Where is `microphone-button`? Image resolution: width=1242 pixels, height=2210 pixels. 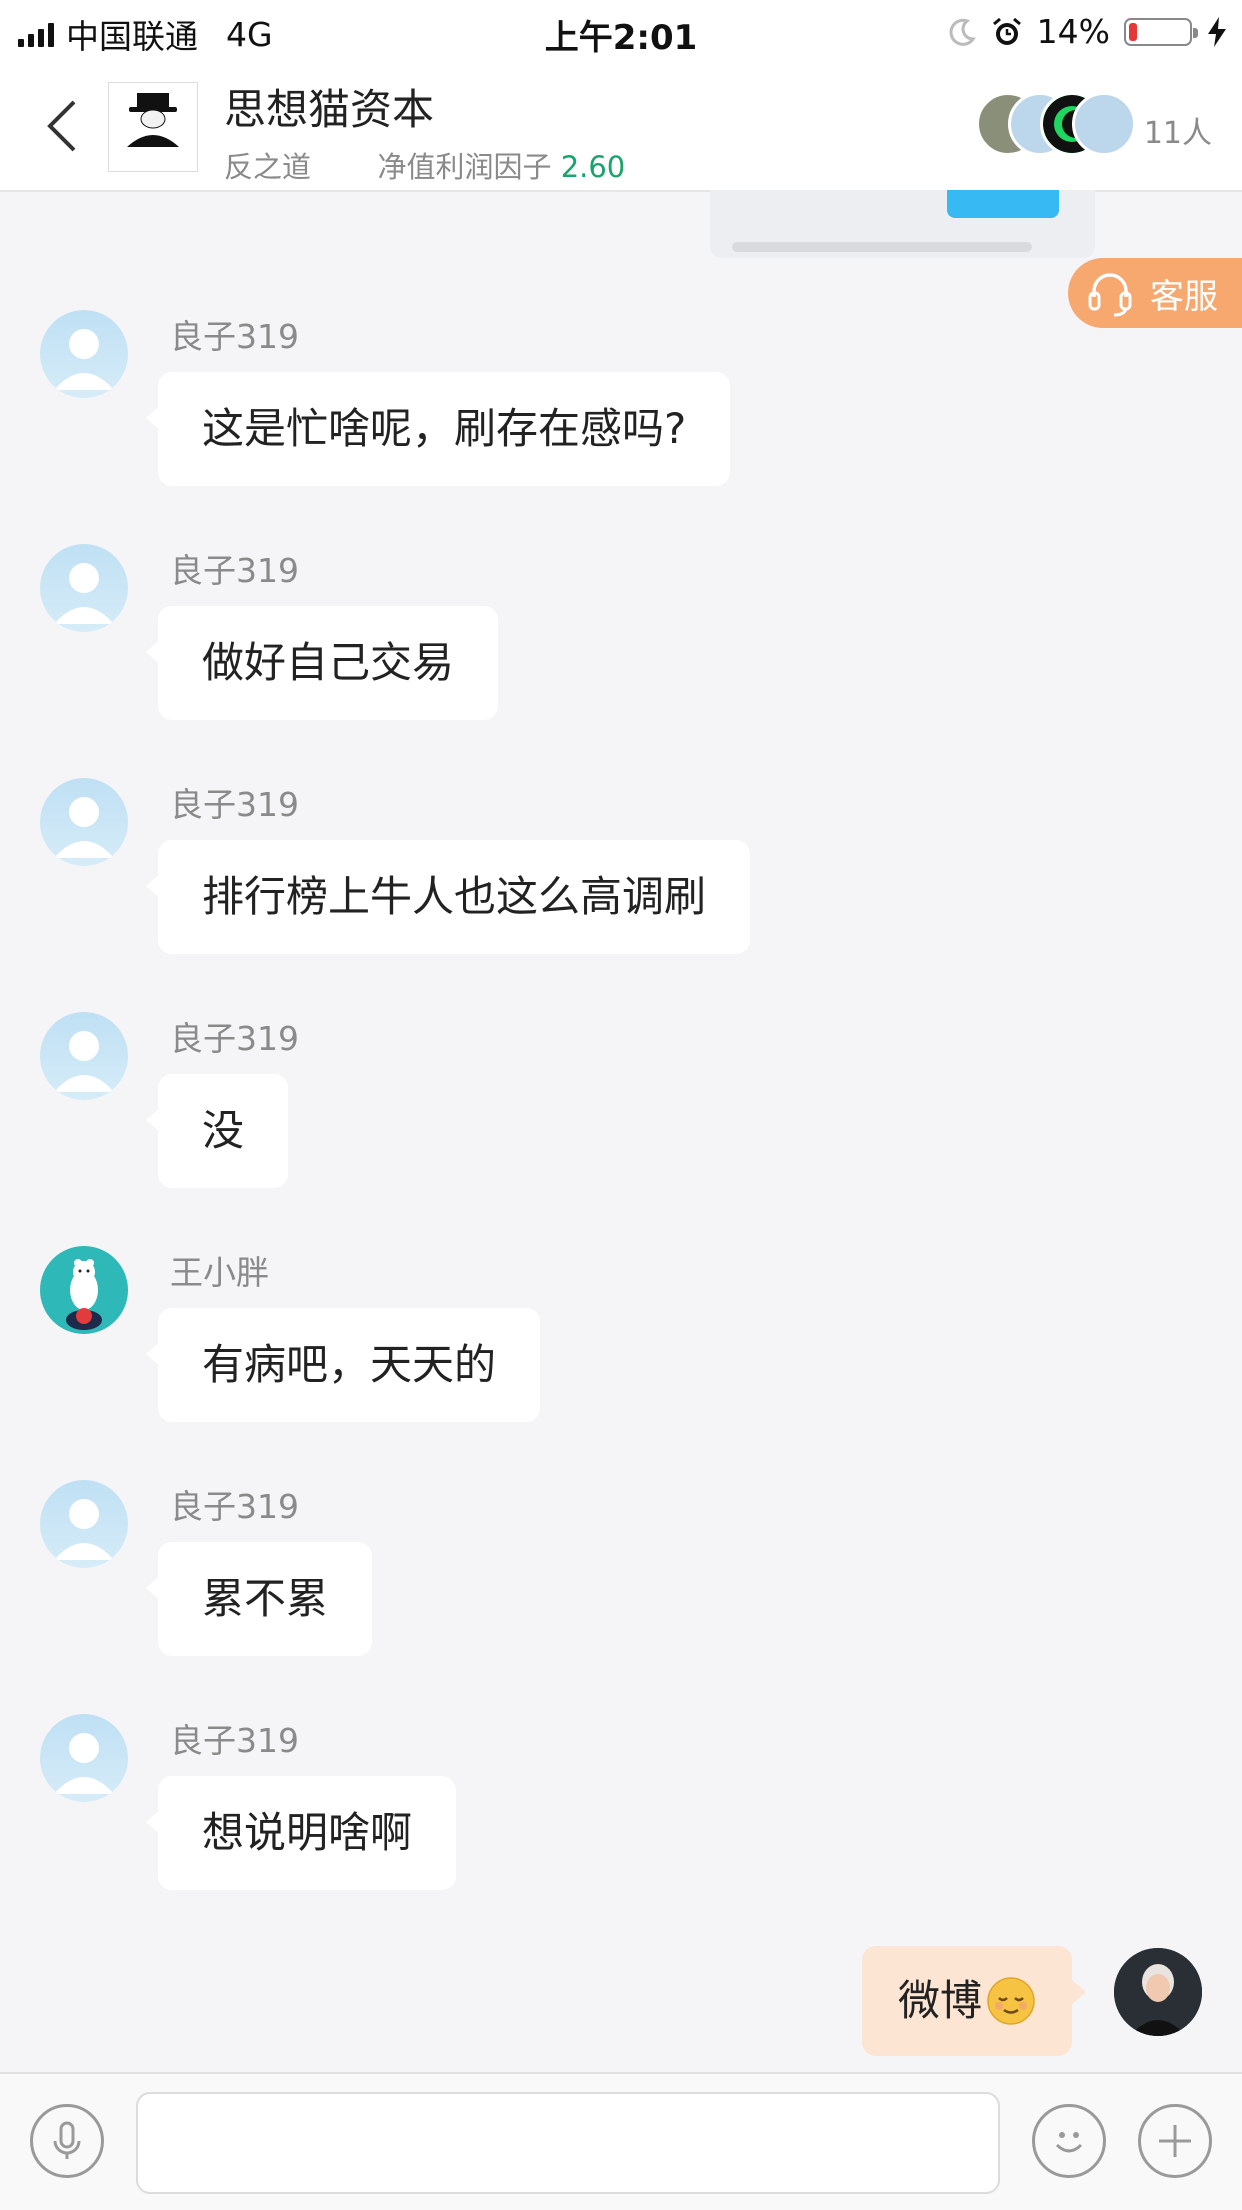 microphone-button is located at coordinates (67, 2141).